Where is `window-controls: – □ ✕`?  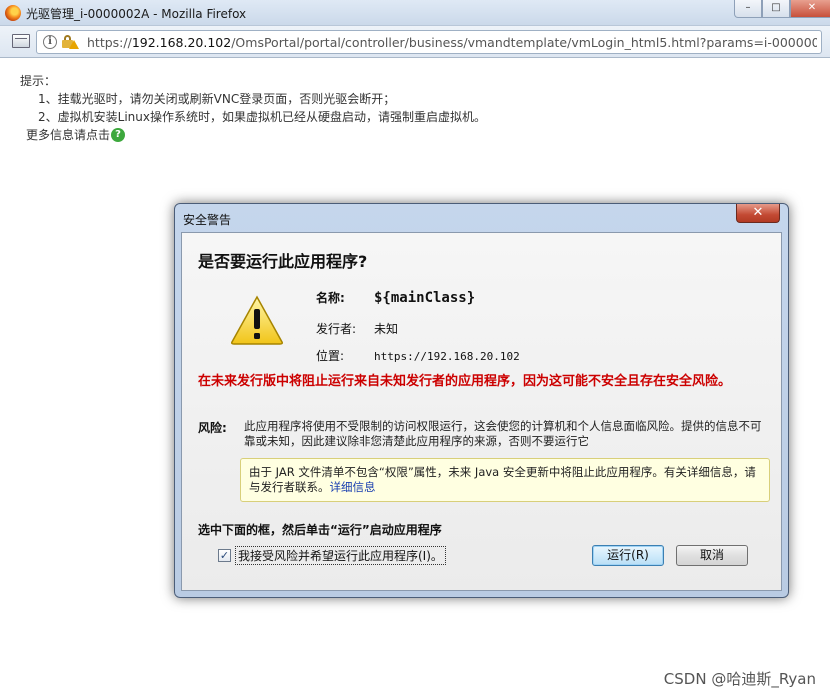 window-controls: – □ ✕ is located at coordinates (782, 9).